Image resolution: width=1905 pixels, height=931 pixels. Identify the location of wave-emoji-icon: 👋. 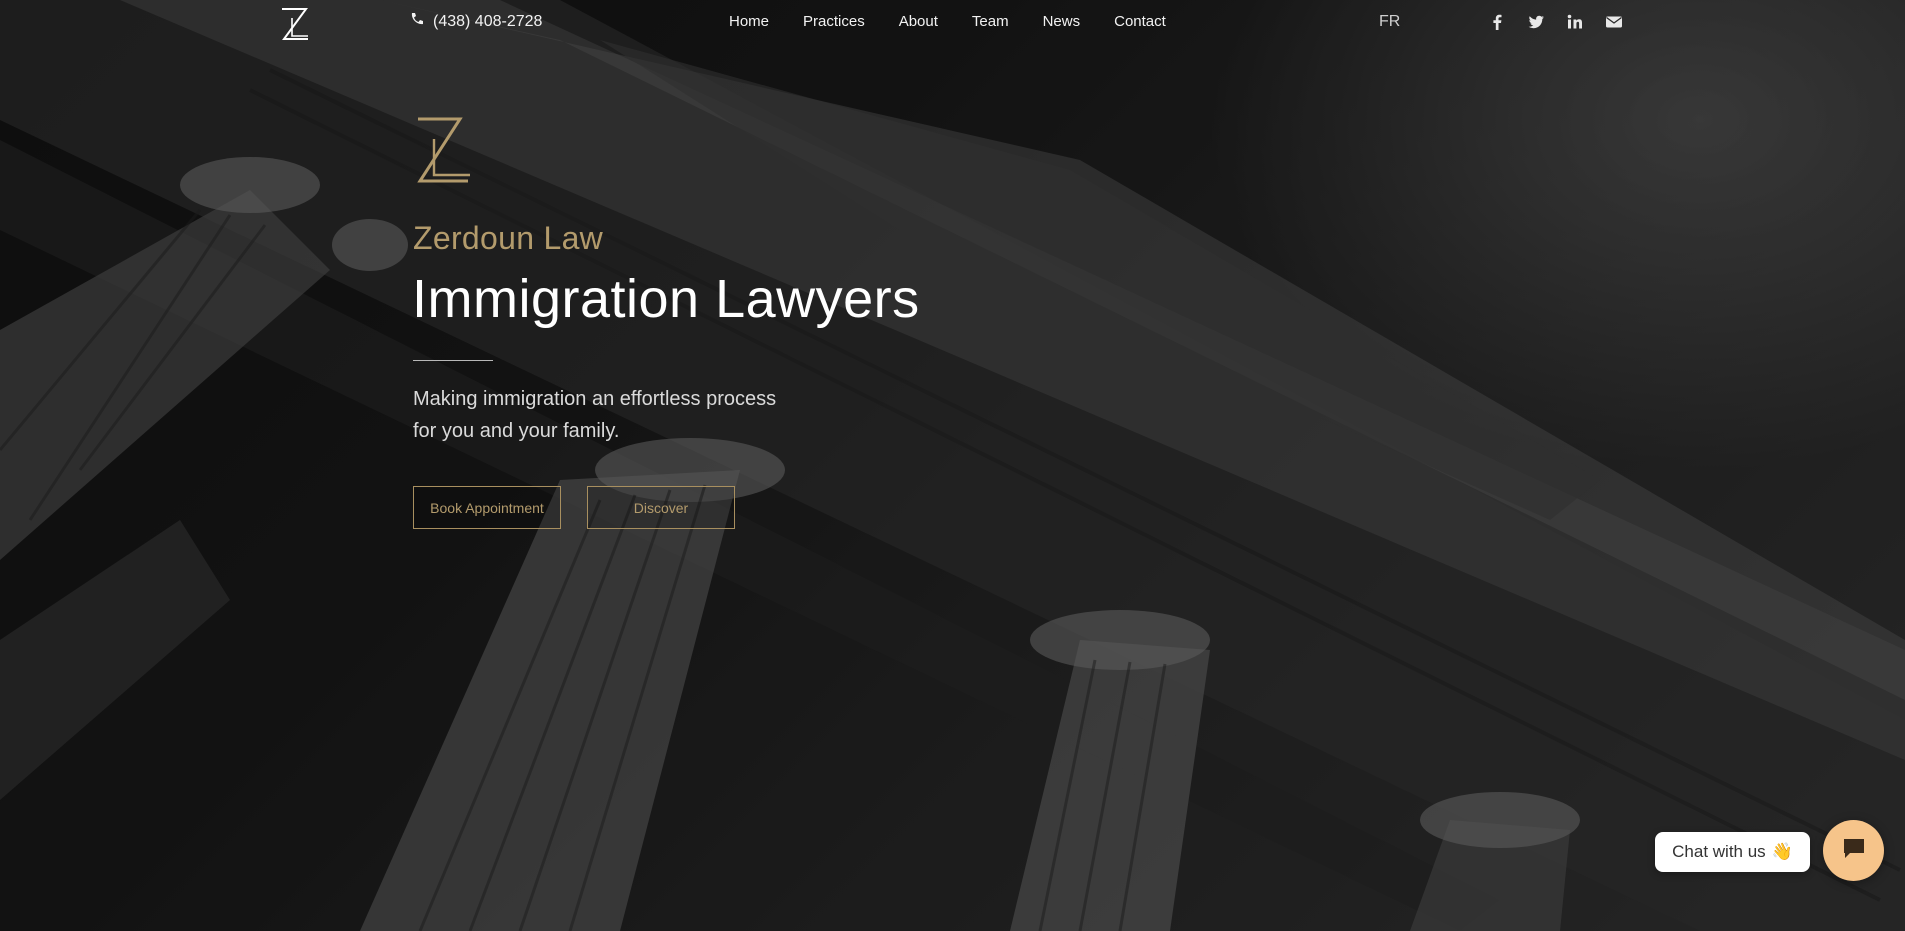
(1782, 851).